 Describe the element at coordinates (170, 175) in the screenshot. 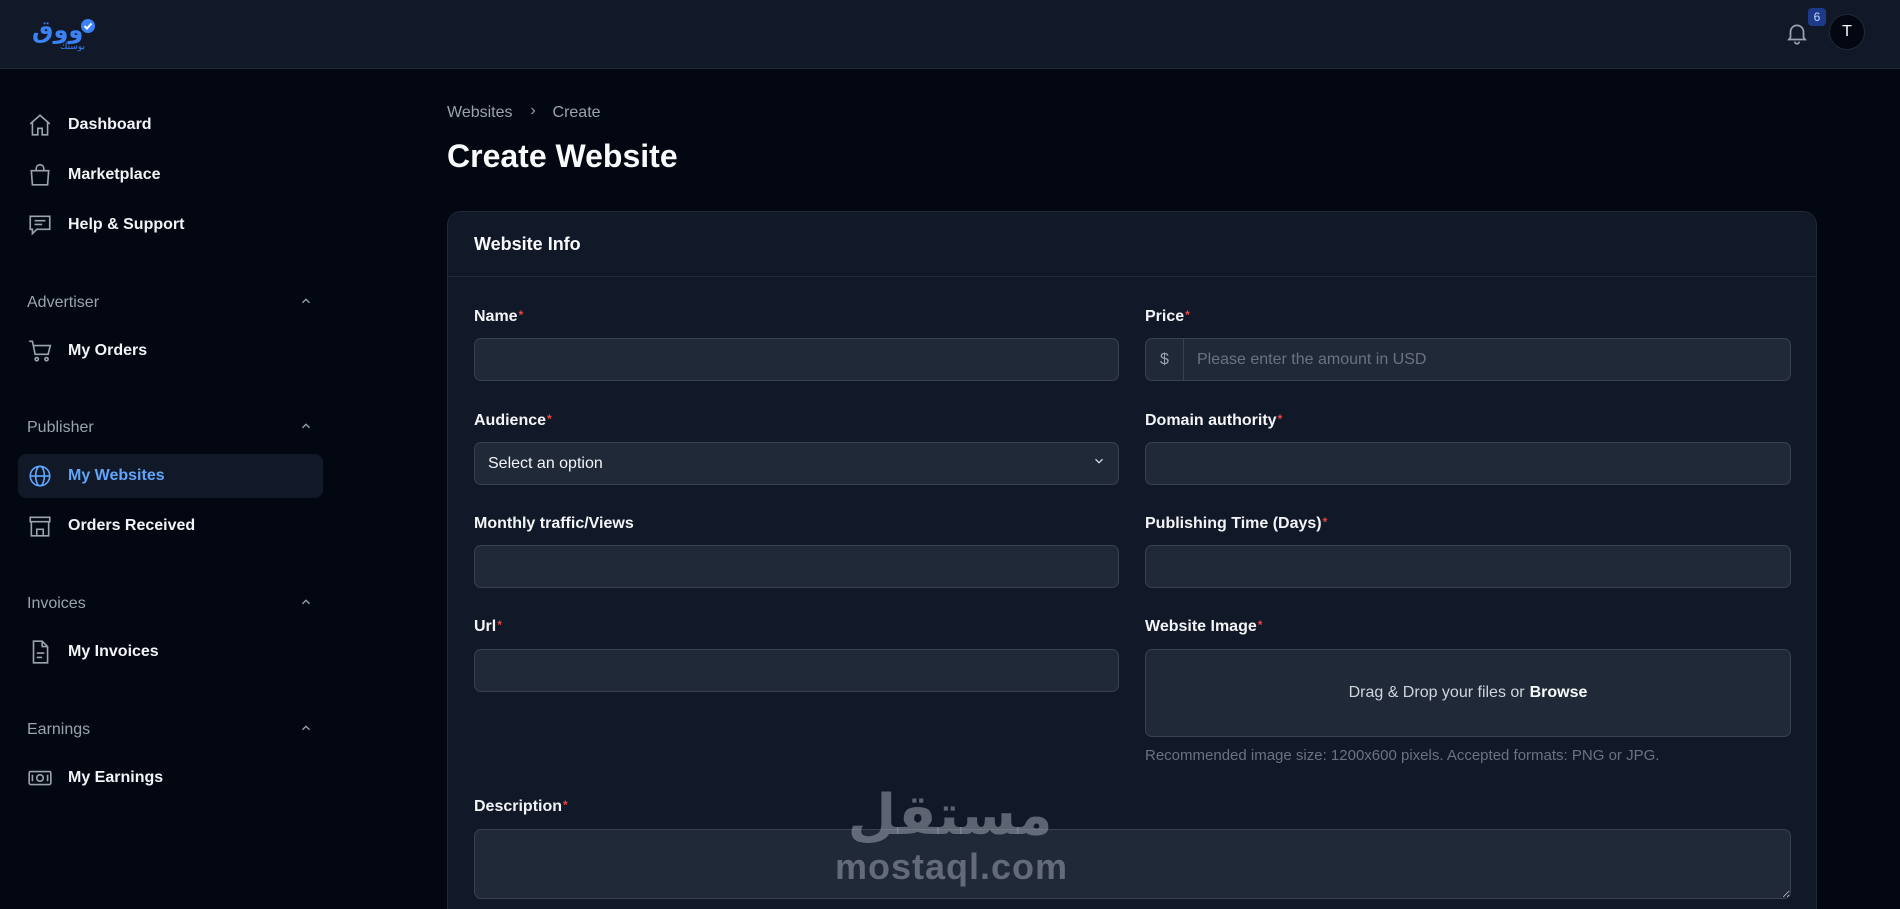

I see `sidebar-item-marketplace: Marketplace` at that location.